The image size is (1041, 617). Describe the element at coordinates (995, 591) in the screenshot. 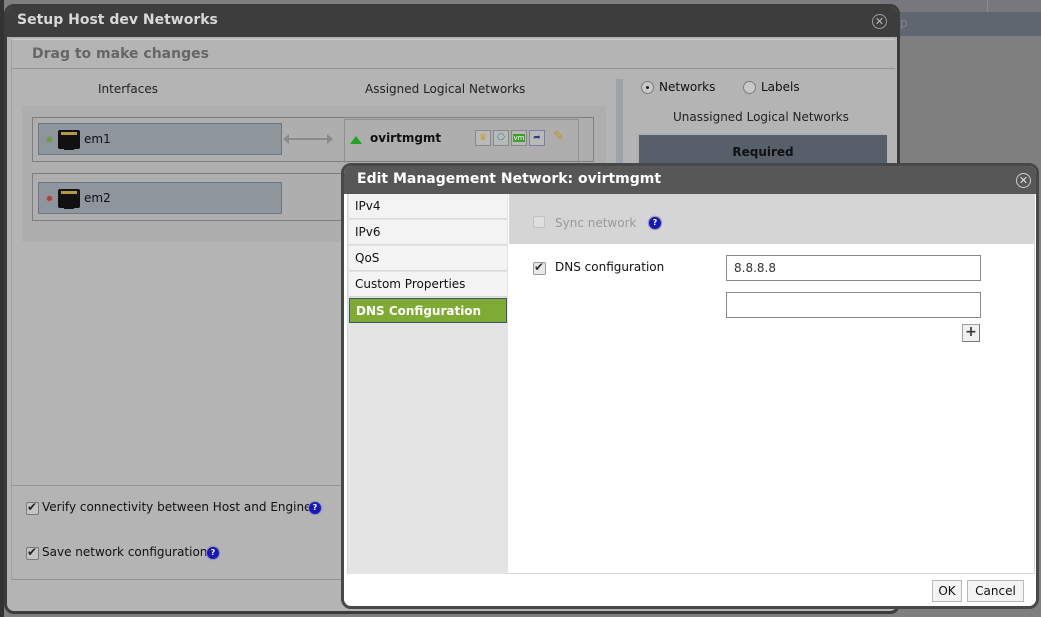

I see `cancel-button: Cancel` at that location.